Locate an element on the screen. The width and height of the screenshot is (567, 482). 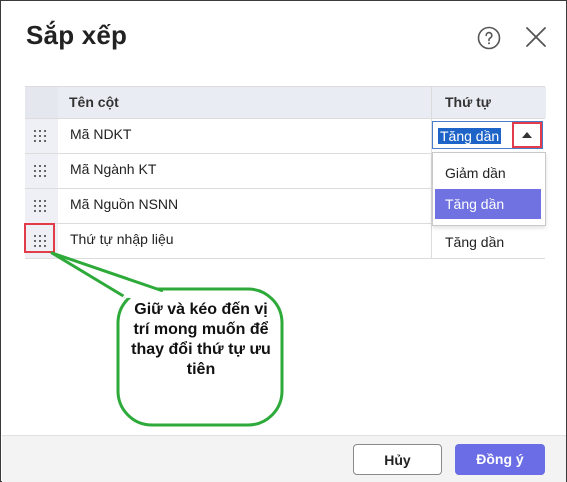
cancel-button: Hủy is located at coordinates (397, 459).